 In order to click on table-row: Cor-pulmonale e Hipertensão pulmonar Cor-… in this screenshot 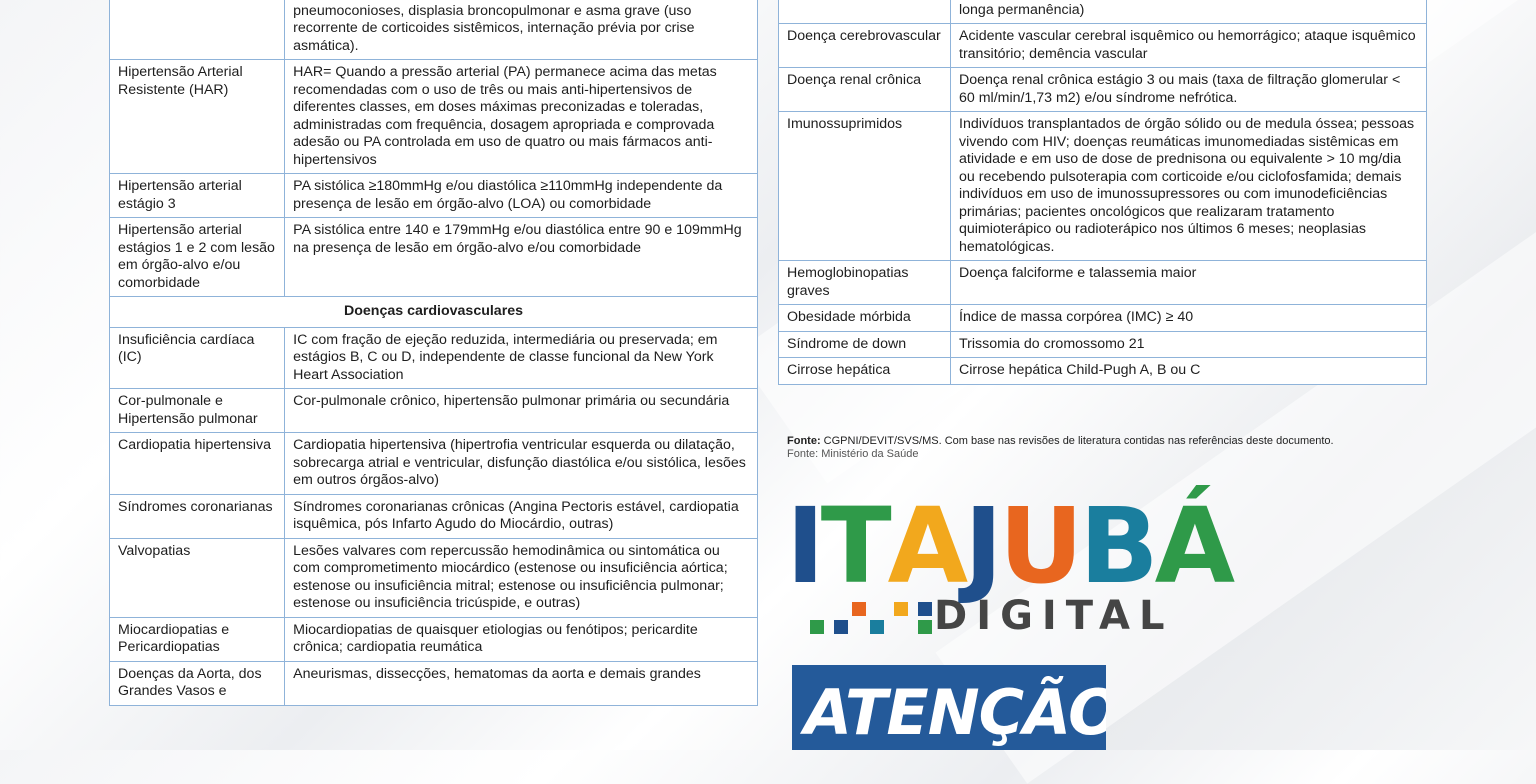, I will do `click(433, 410)`.